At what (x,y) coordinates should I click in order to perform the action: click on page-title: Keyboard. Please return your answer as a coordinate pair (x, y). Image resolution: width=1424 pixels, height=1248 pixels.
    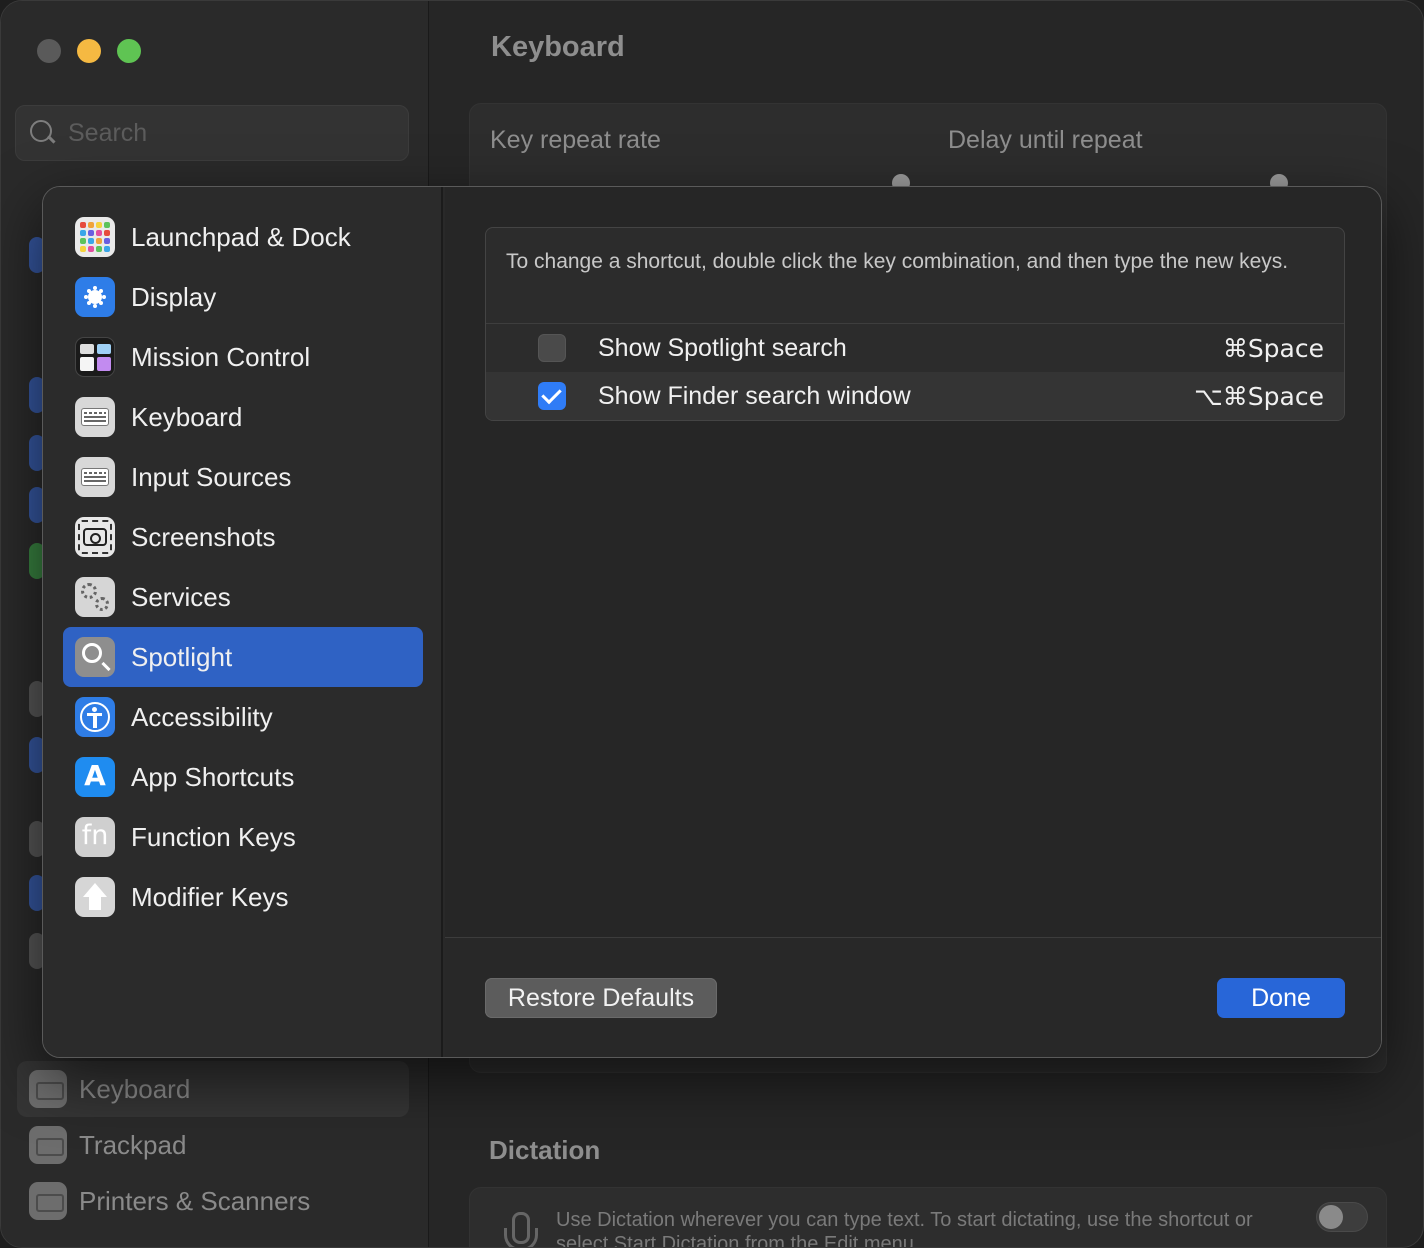
    Looking at the image, I should click on (558, 47).